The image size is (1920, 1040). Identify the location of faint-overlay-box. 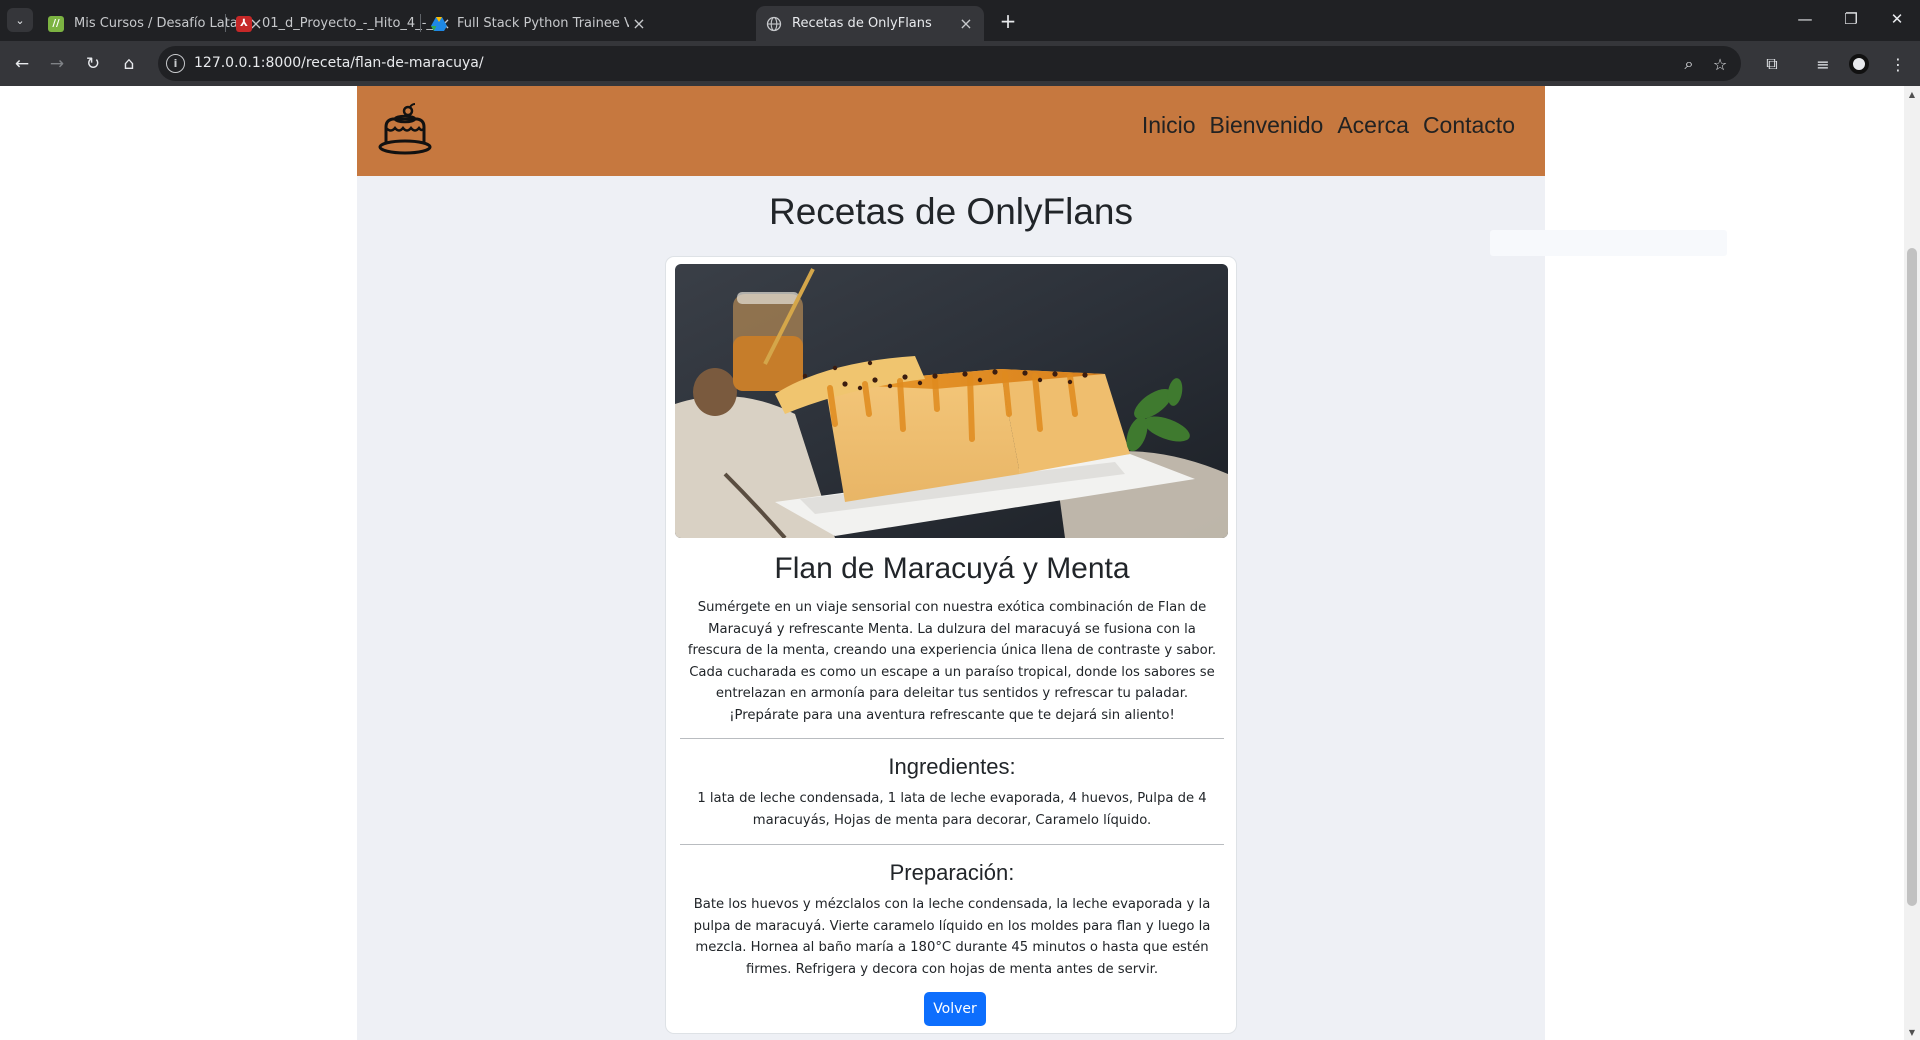
(1608, 243).